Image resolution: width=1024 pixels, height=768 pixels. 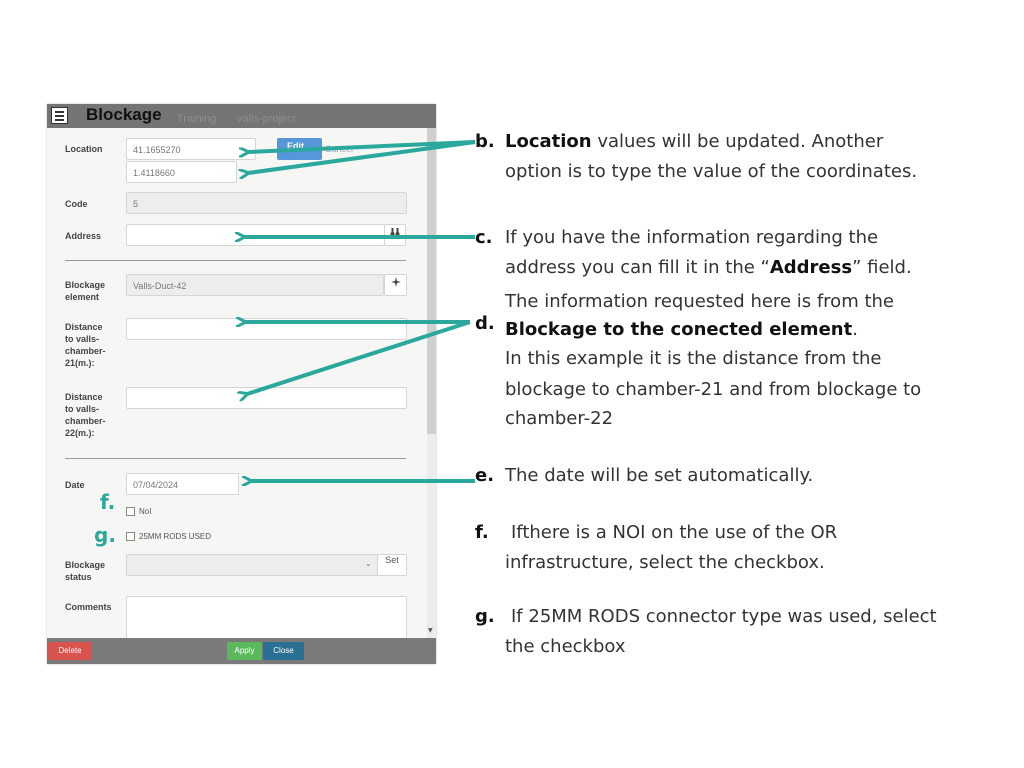 What do you see at coordinates (659, 475) in the screenshot?
I see `annotation-e-line1: The date will be set automatically.` at bounding box center [659, 475].